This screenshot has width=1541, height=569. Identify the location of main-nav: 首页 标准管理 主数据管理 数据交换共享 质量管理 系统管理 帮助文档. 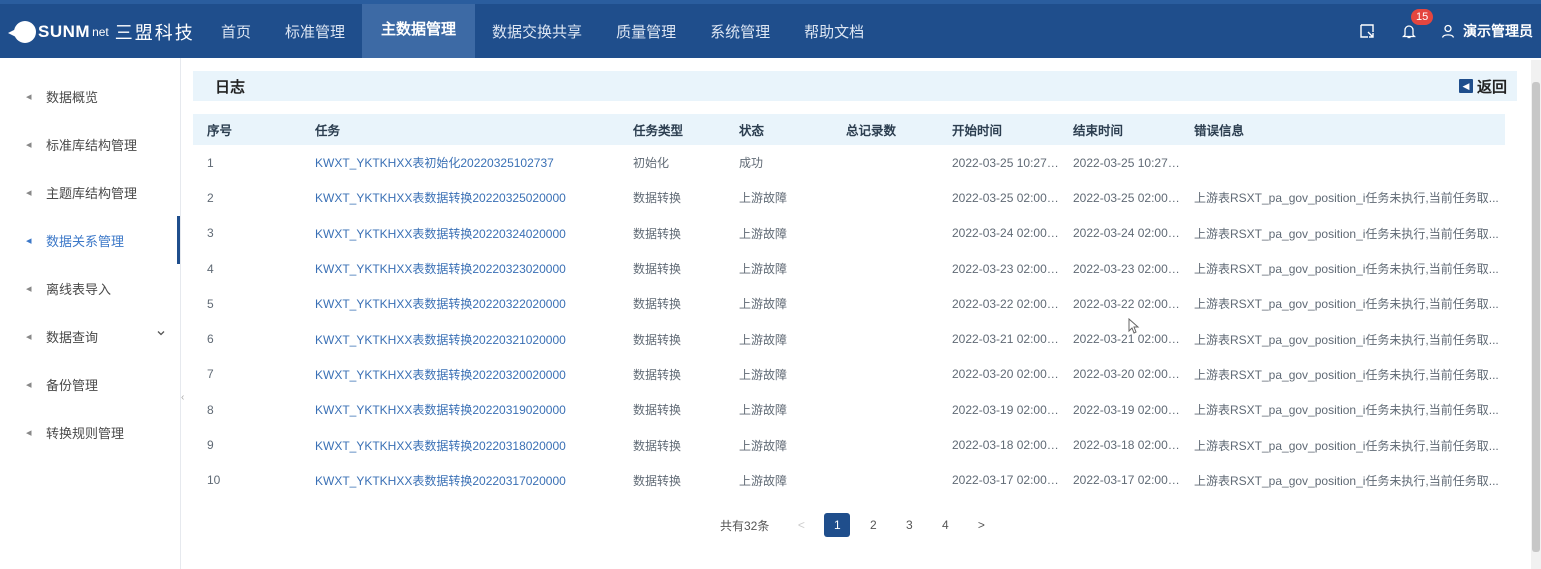
(542, 31).